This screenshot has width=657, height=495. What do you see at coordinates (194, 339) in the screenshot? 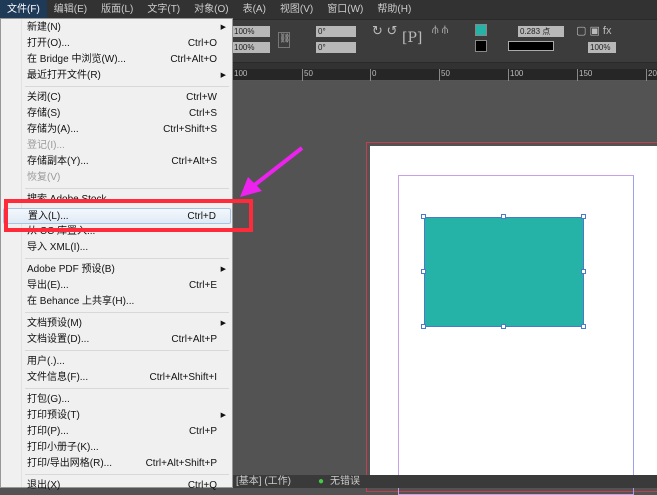
I see `menu-item-shortcut: Ctrl+Alt+P` at bounding box center [194, 339].